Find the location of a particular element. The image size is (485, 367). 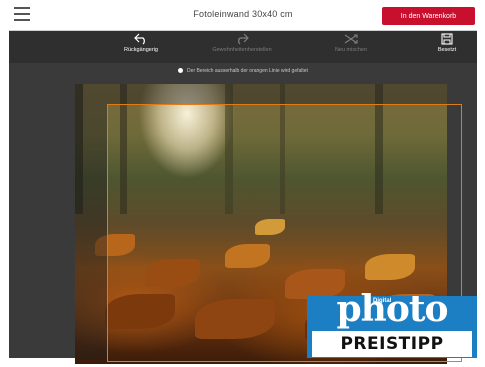

info-dot-icon is located at coordinates (181, 71).